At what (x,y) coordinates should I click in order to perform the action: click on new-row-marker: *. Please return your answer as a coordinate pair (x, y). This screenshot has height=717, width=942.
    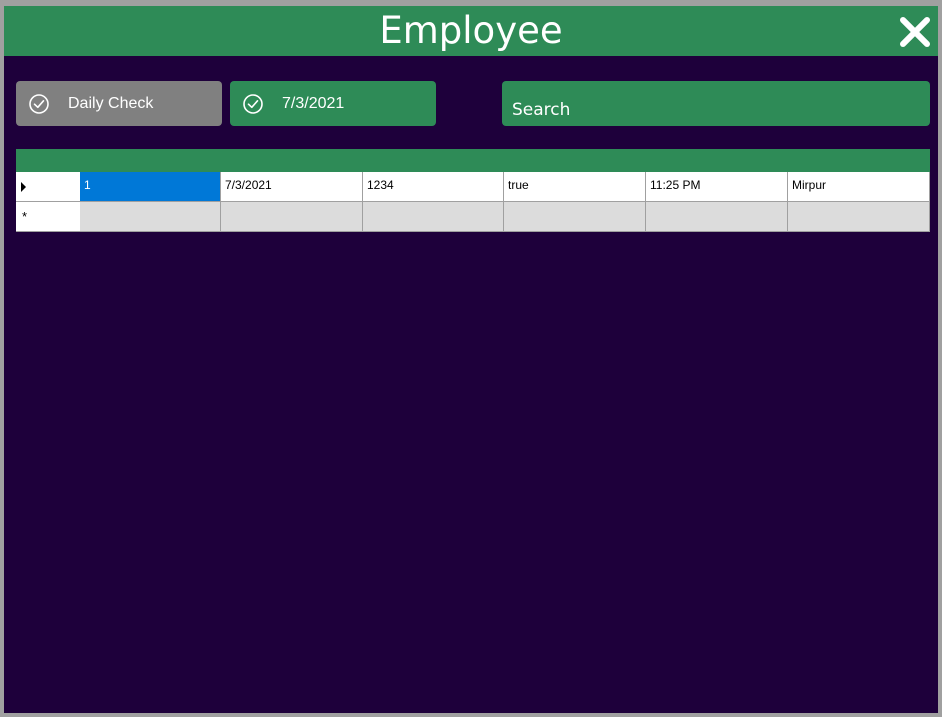
    Looking at the image, I should click on (25, 216).